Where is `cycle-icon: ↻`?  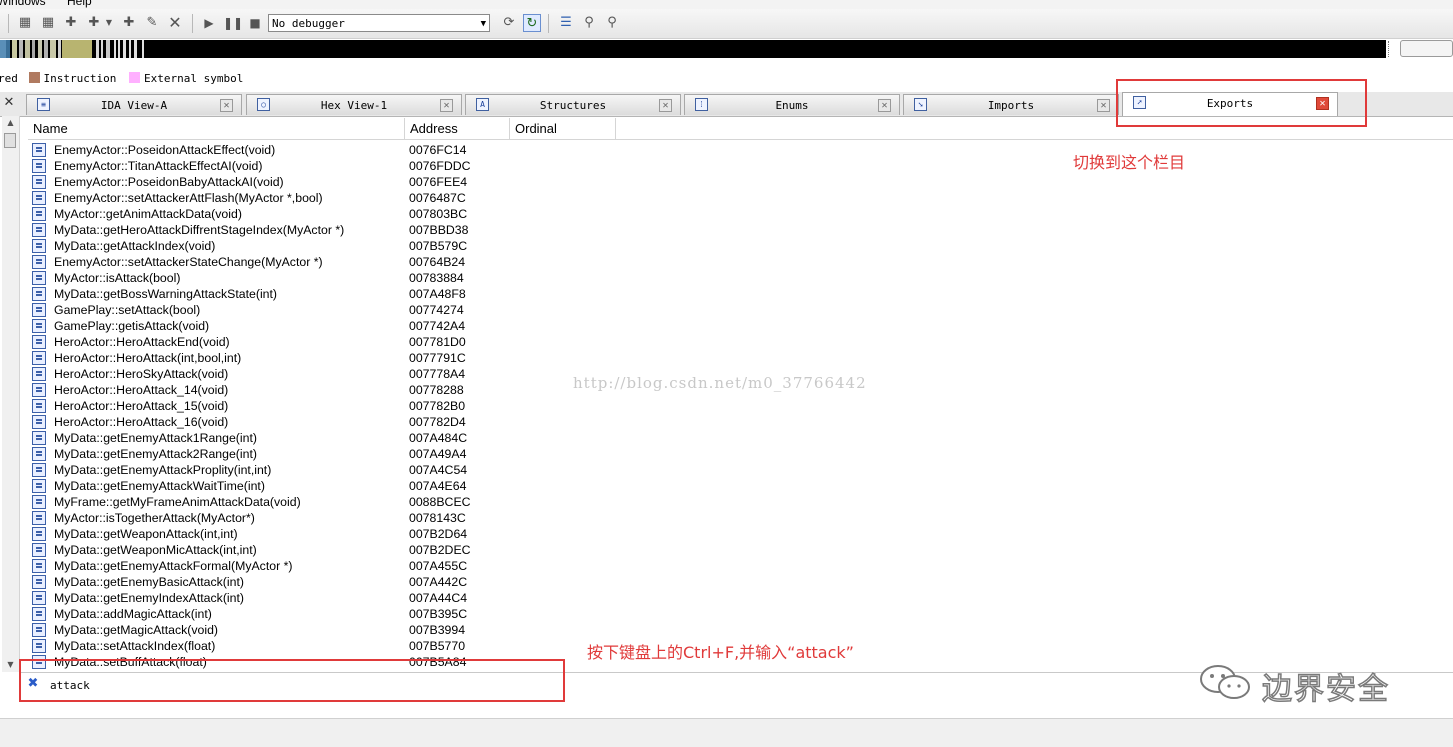
cycle-icon: ↻ is located at coordinates (532, 23).